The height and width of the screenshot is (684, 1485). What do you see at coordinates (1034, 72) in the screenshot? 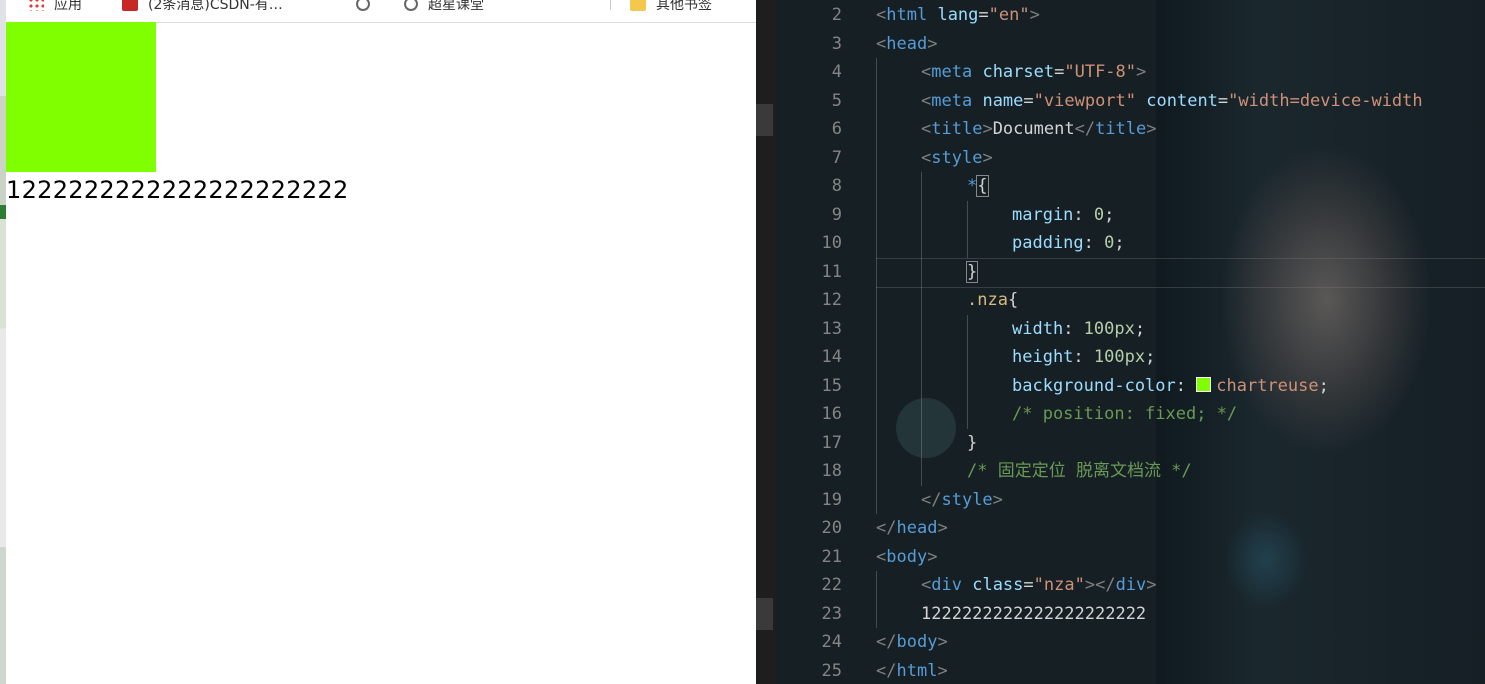
I see `code-line: <meta charset="UTF-8">` at bounding box center [1034, 72].